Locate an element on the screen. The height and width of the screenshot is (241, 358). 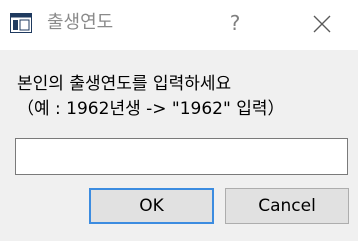
prompt-text-line-1: 본인의 출생연도를 입력하세요 is located at coordinates (124, 84).